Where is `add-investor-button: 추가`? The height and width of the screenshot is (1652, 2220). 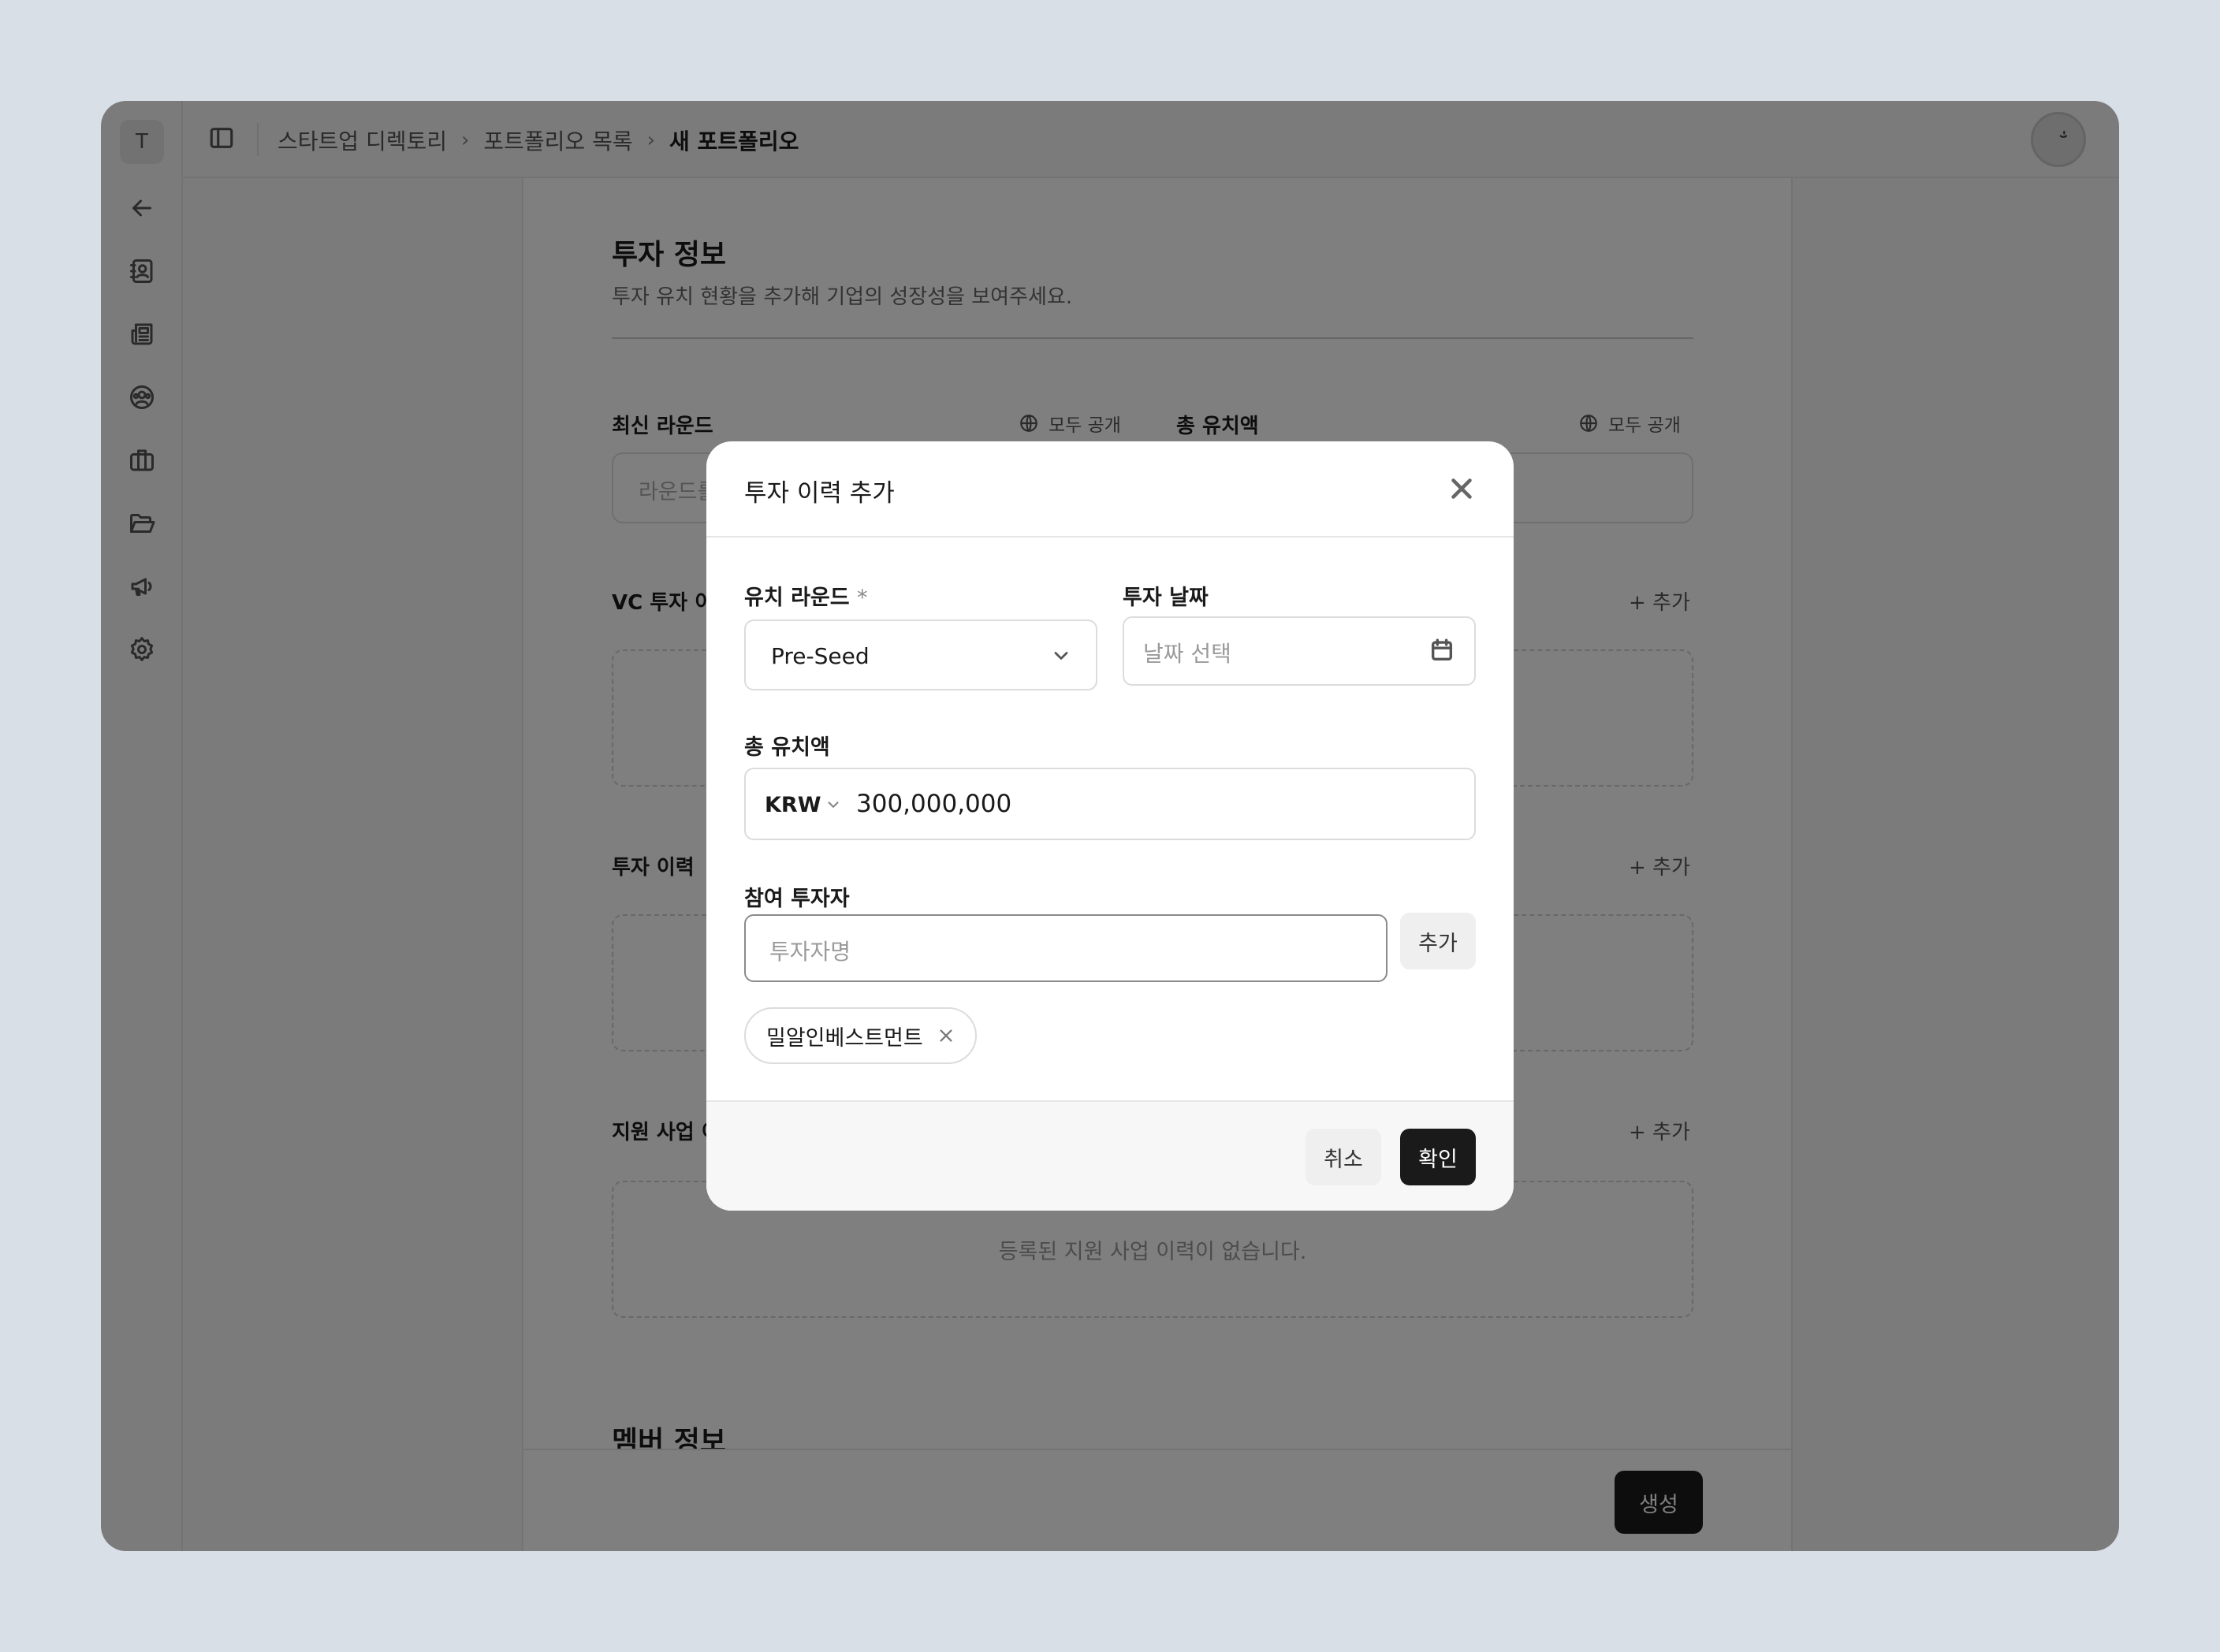 add-investor-button: 추가 is located at coordinates (1438, 941).